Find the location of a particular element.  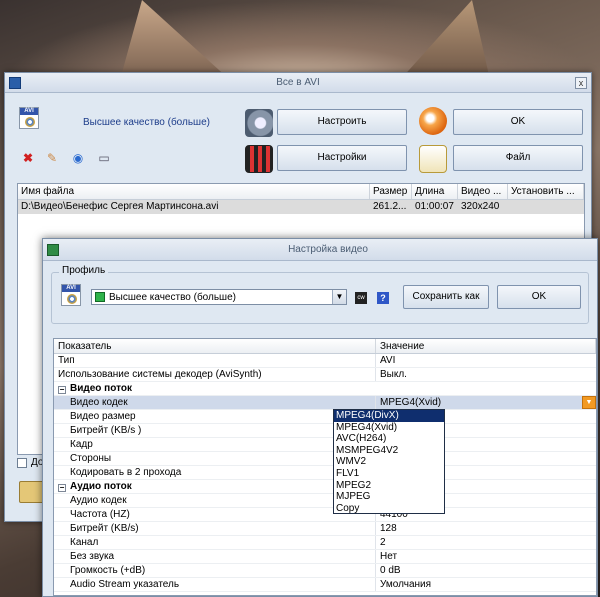

refresh-icon: ◉ is located at coordinates (78, 158).